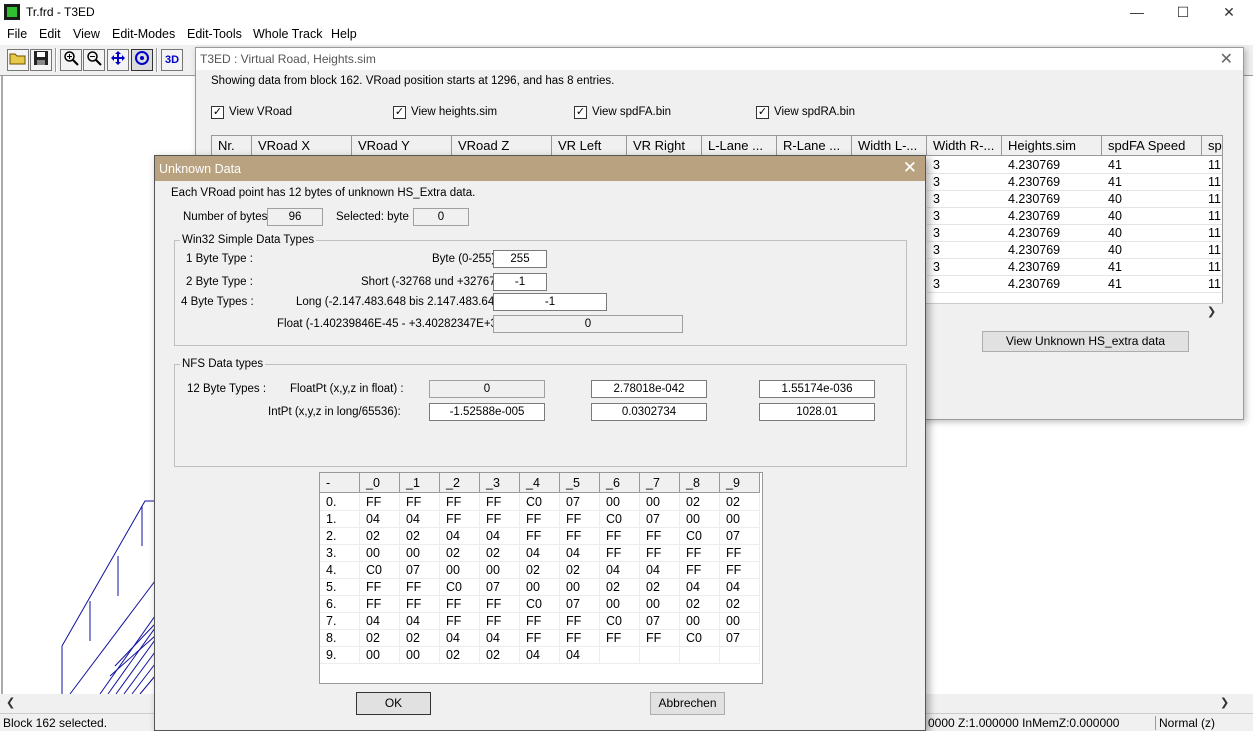  Describe the element at coordinates (817, 412) in the screenshot. I see `intpt-z-field: 1028.01` at that location.